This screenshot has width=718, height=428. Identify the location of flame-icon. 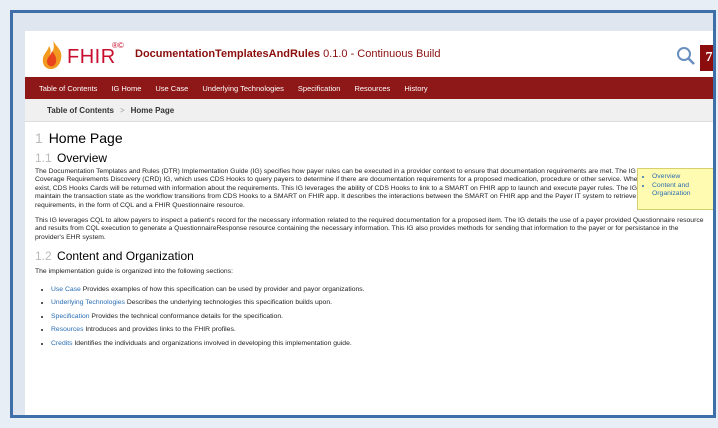
(52, 55).